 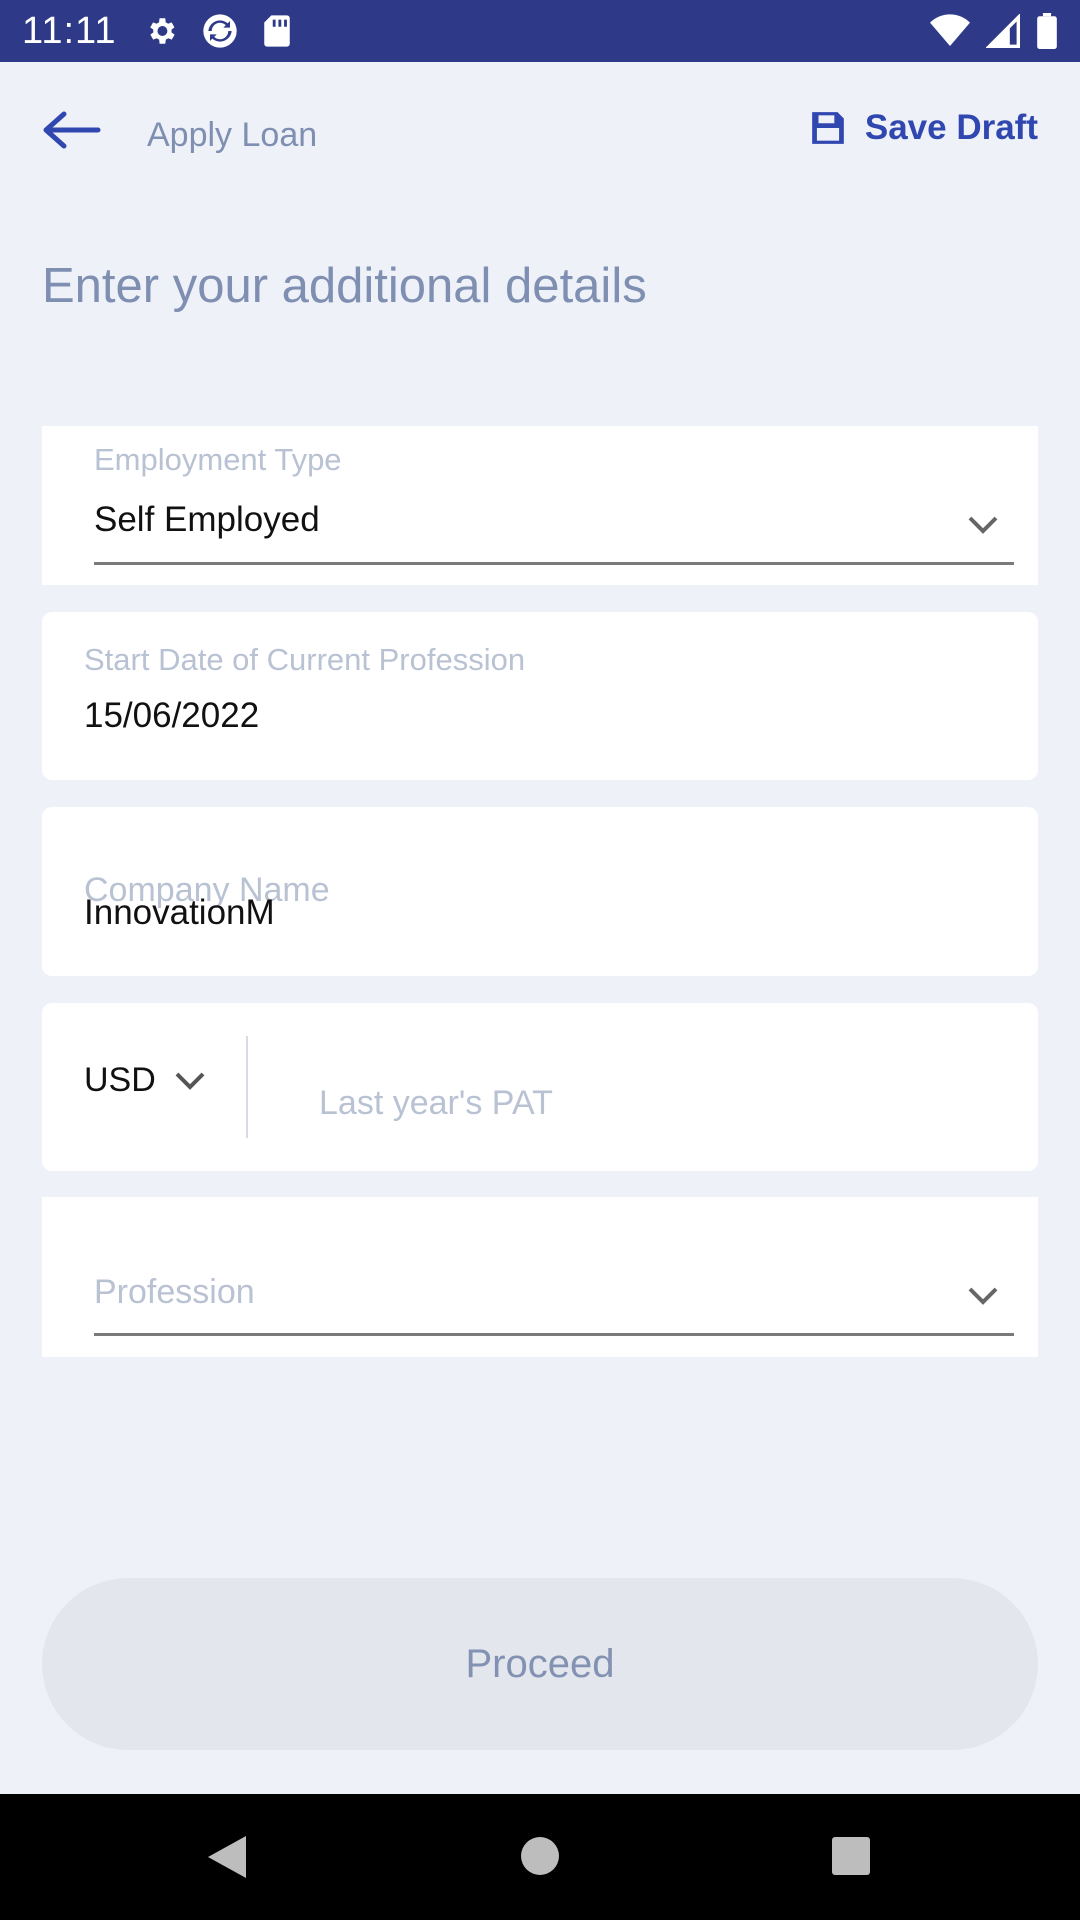 What do you see at coordinates (540, 31) in the screenshot?
I see `status-bar: 11:11` at bounding box center [540, 31].